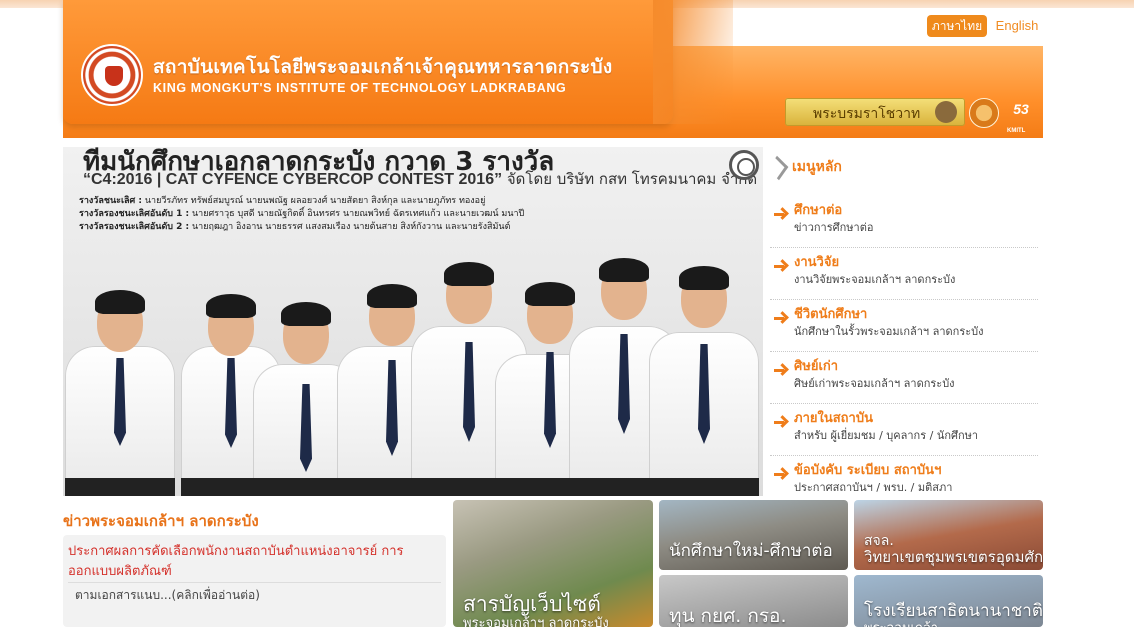 Image resolution: width=1134 pixels, height=627 pixels. Describe the element at coordinates (753, 601) in the screenshot. I see `tile-student-loan: ทุน กยศ. กรอ.` at that location.